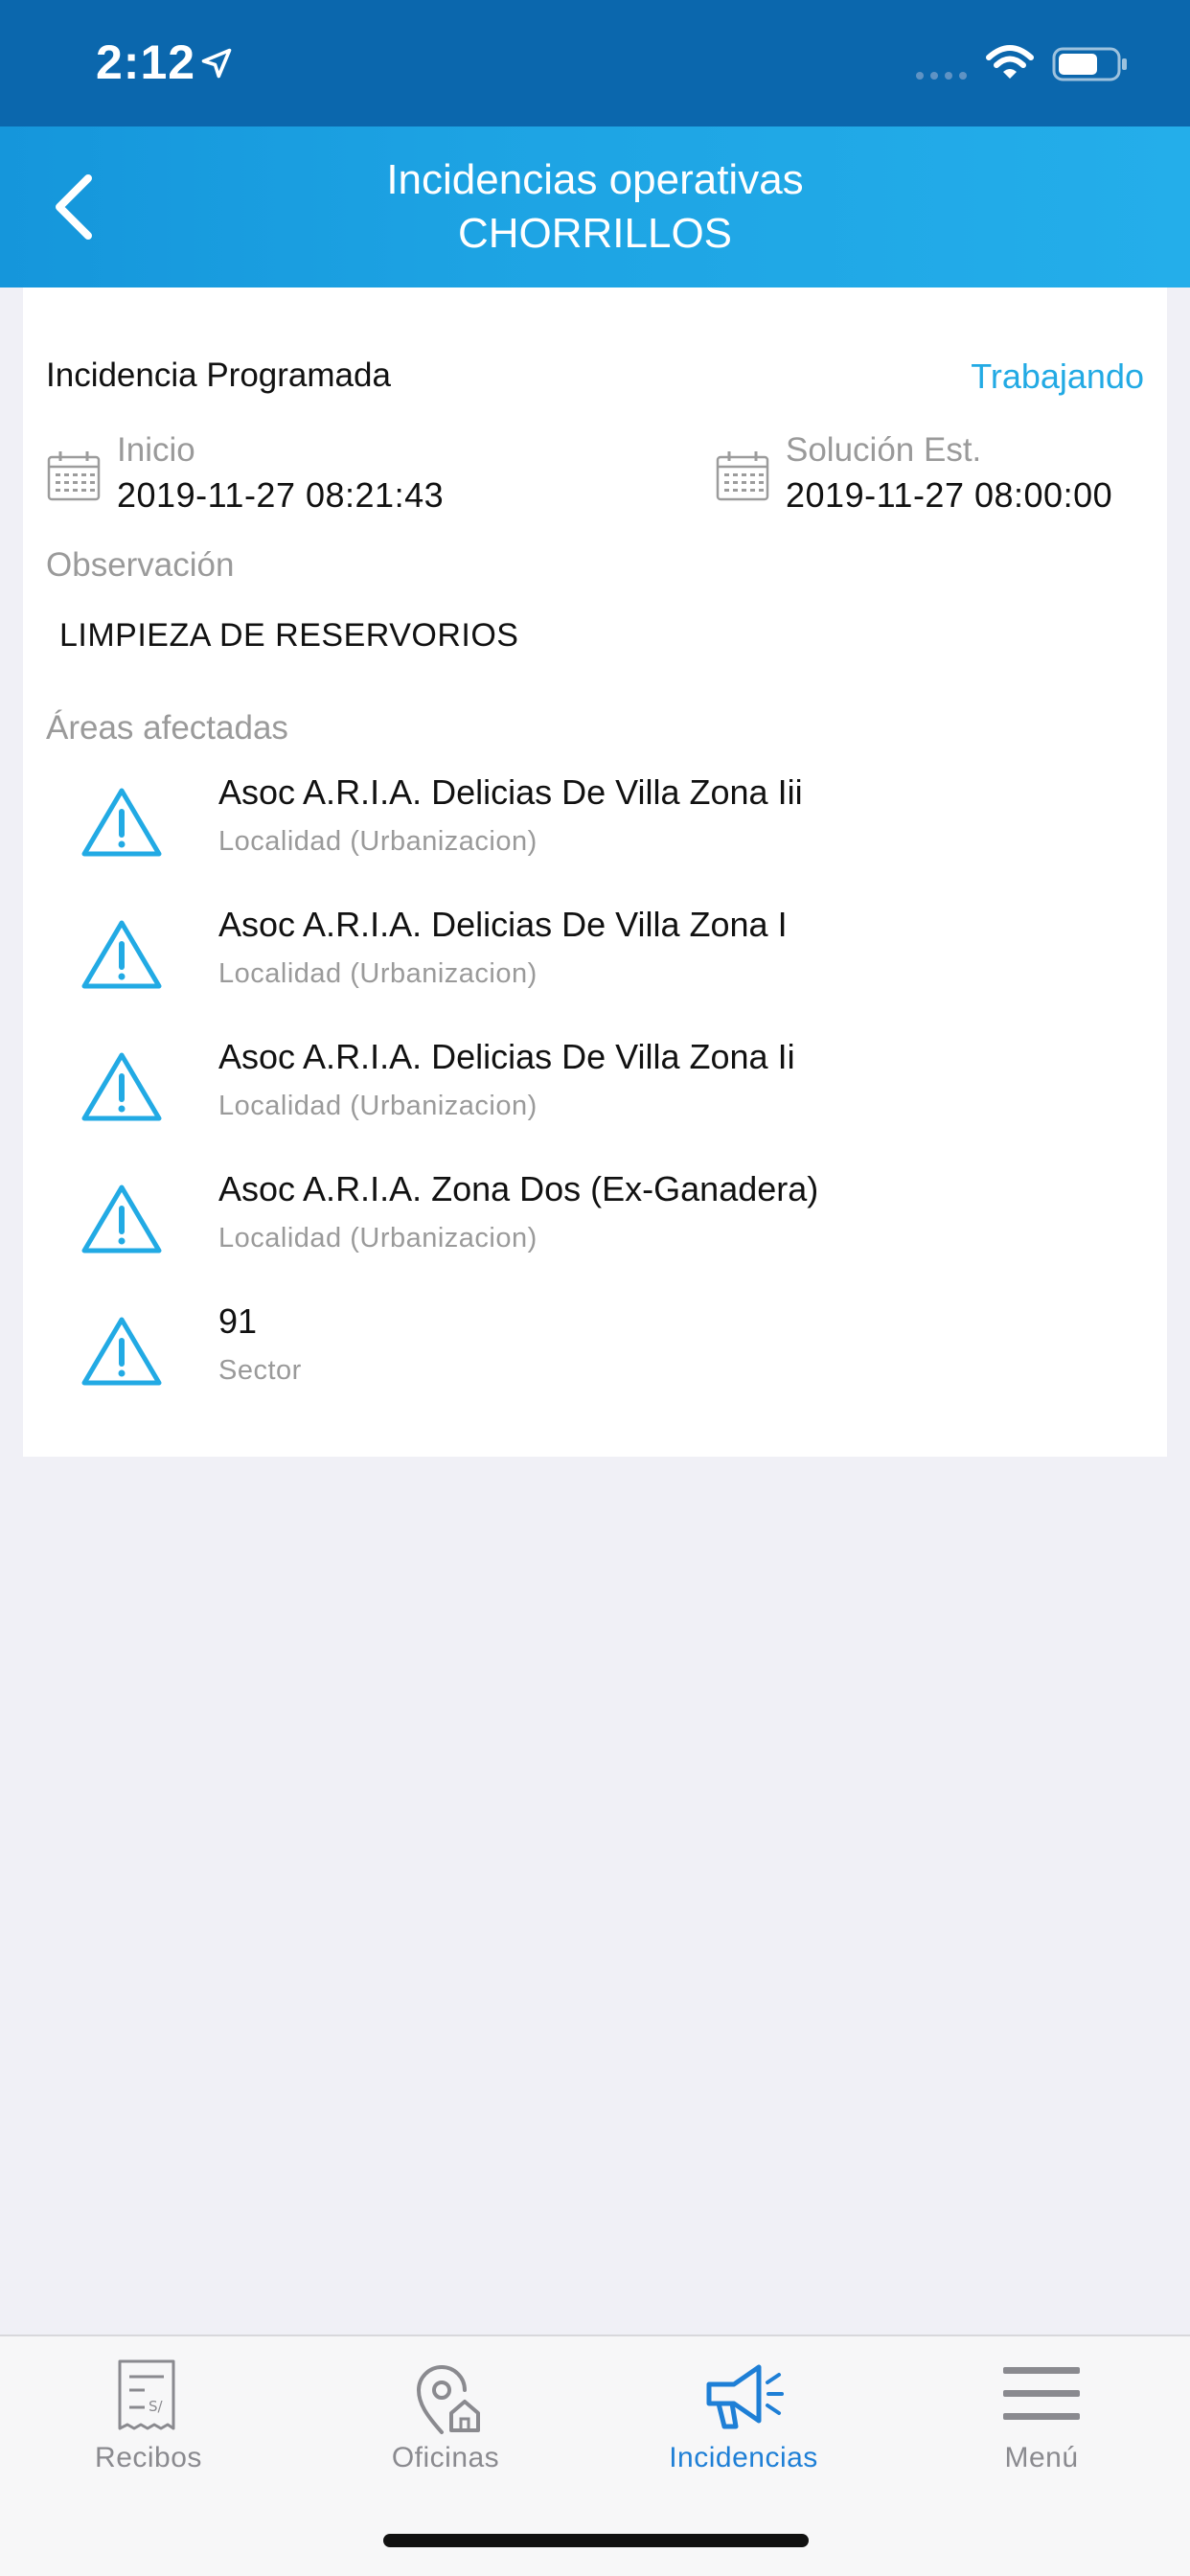 This screenshot has width=1190, height=2576. I want to click on start-date-block: Inicio 2019-11-27 08:21:43, so click(334, 479).